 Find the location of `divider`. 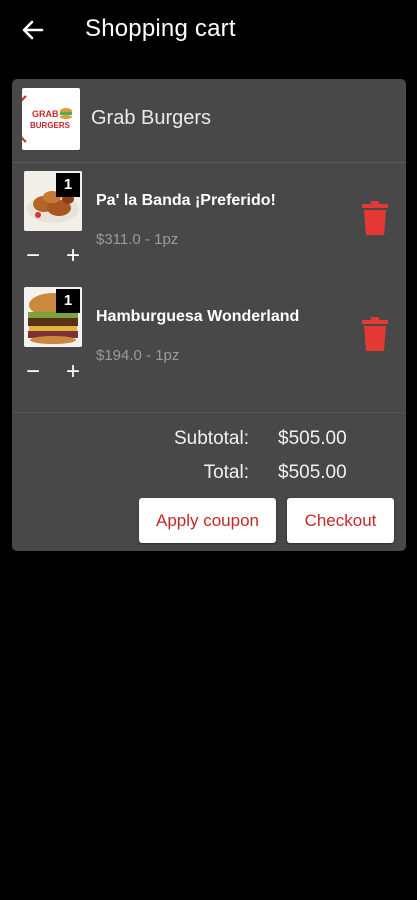

divider is located at coordinates (209, 412).